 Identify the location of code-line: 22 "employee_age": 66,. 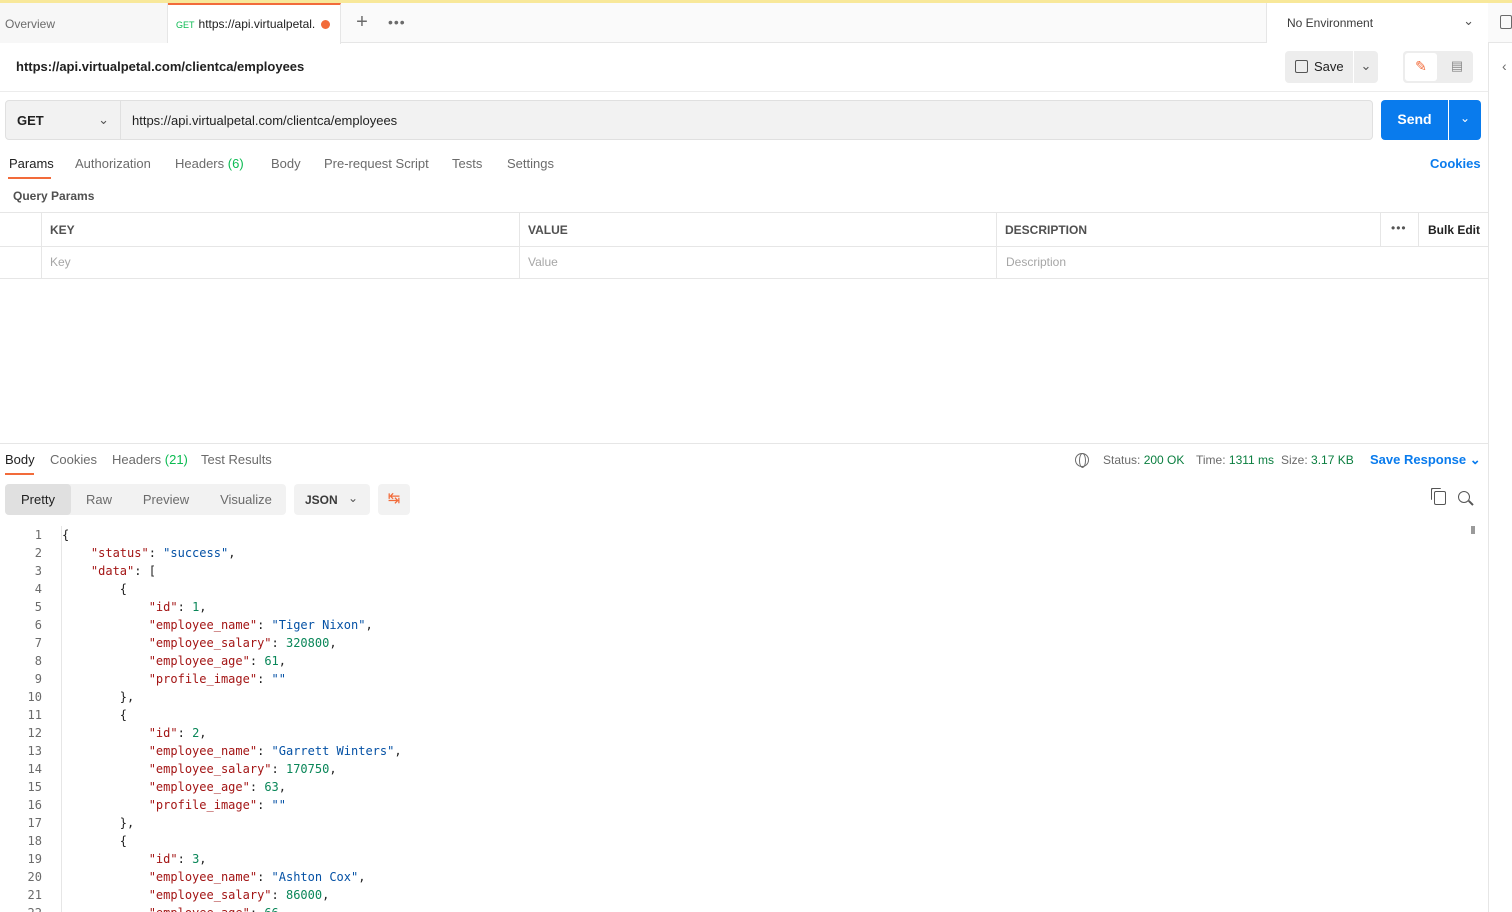
(735, 909).